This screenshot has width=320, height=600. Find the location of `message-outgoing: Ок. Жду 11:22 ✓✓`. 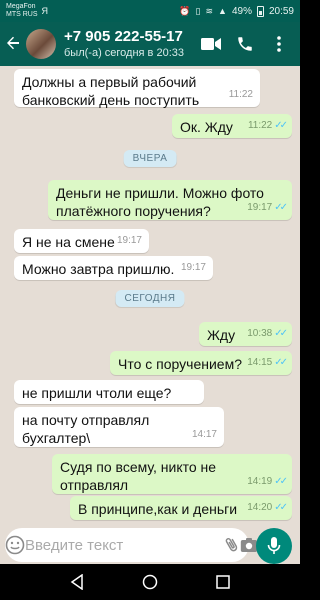

message-outgoing: Ок. Жду 11:22 ✓✓ is located at coordinates (232, 126).